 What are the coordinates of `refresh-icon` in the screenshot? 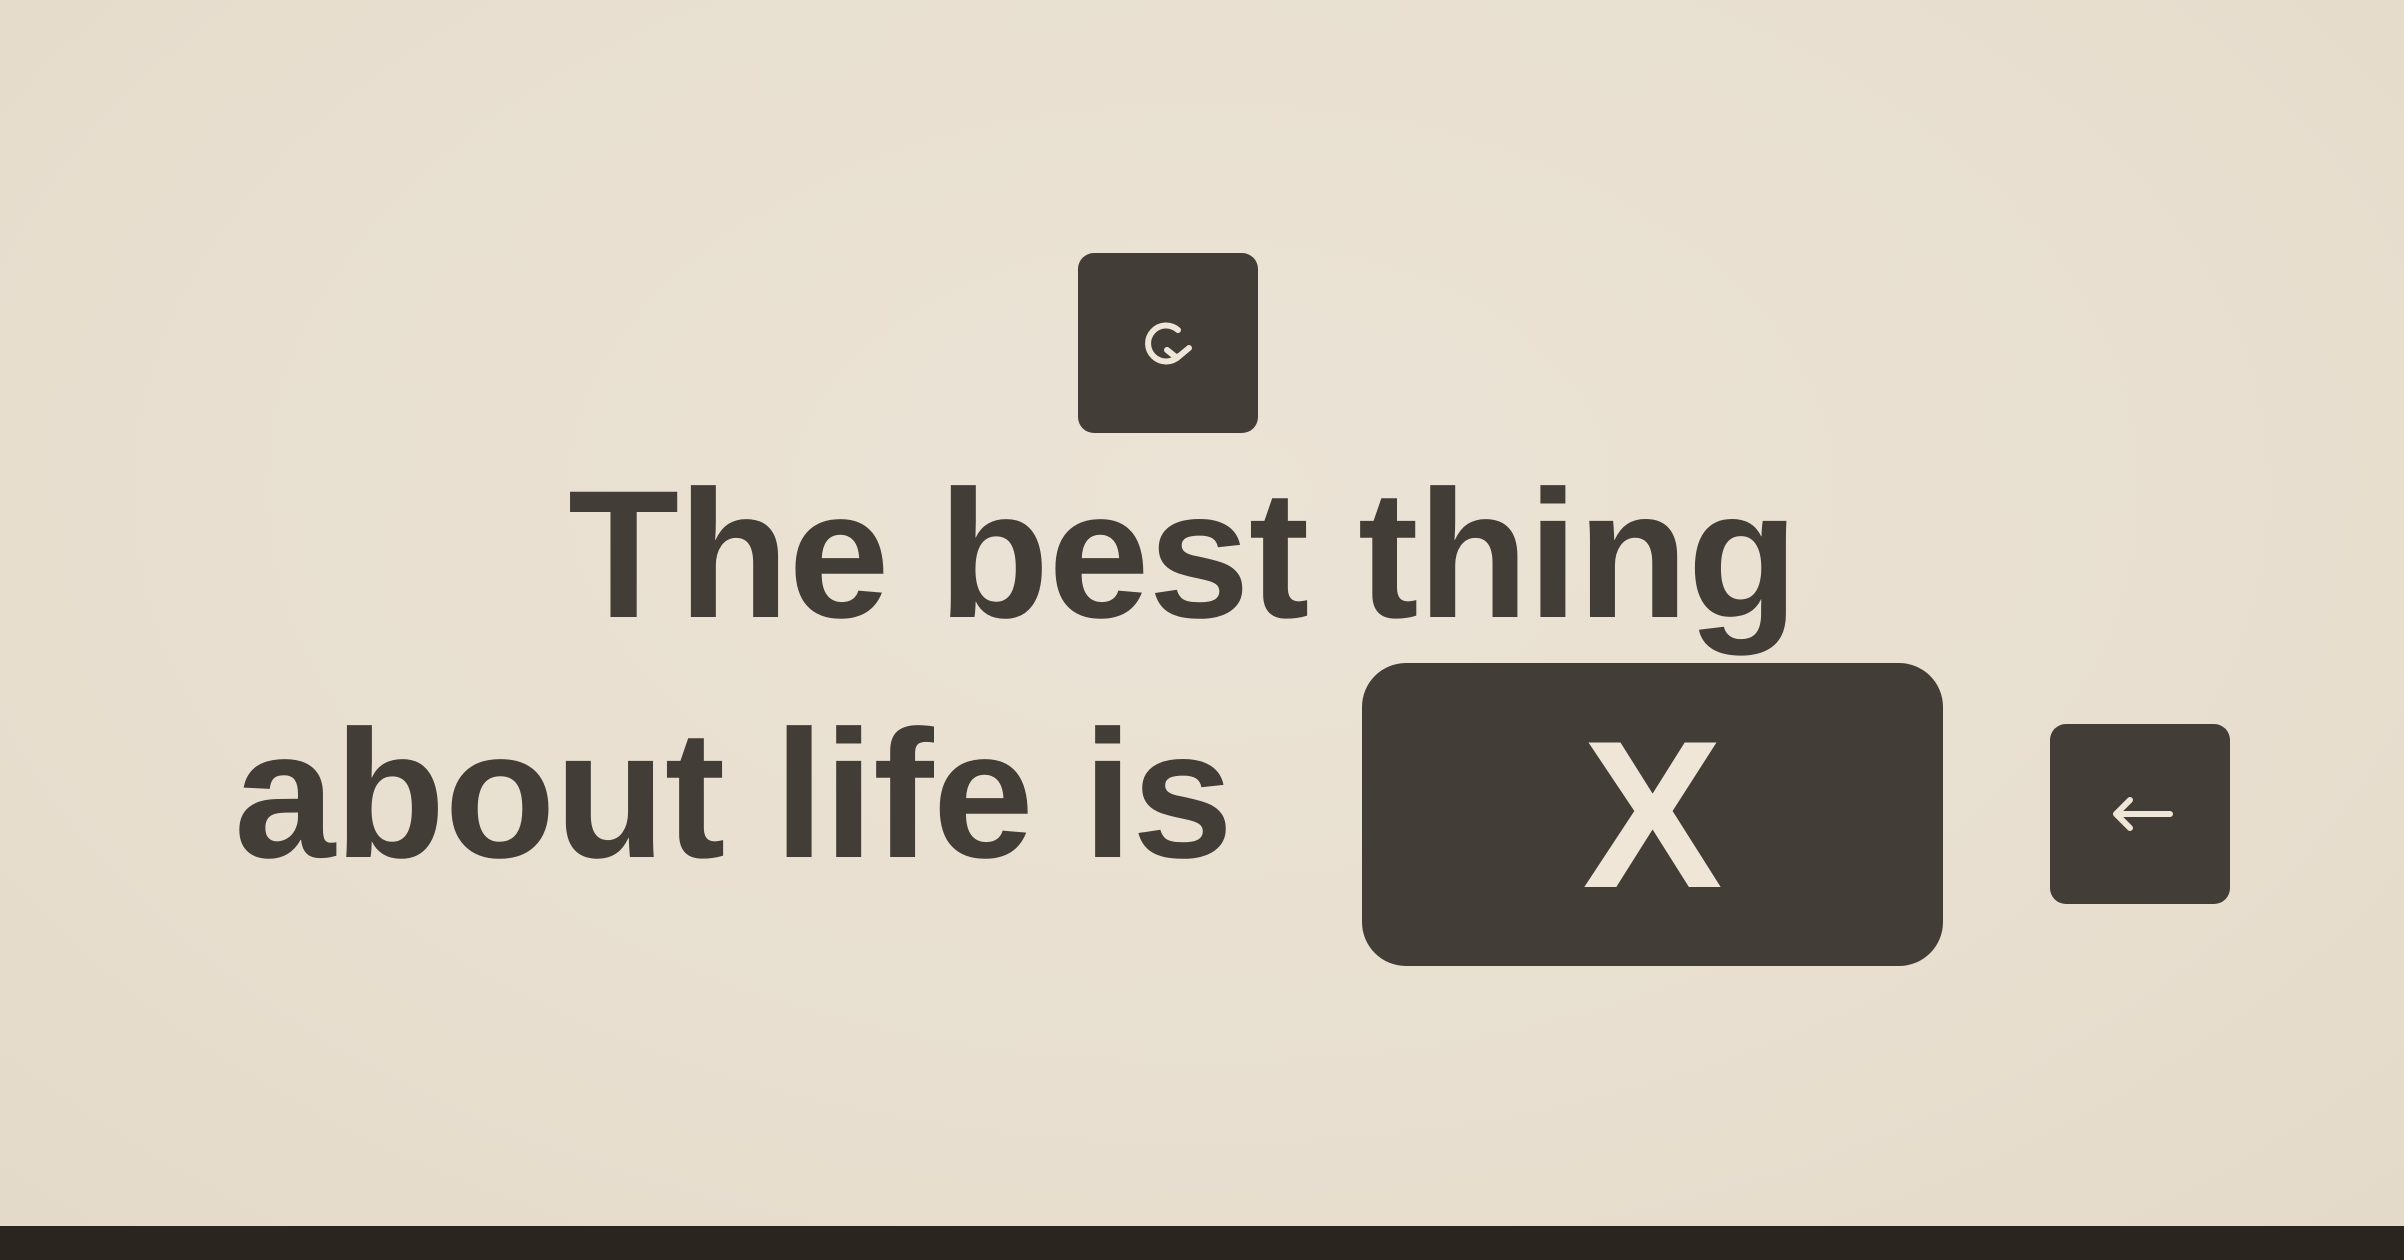 It's located at (1168, 343).